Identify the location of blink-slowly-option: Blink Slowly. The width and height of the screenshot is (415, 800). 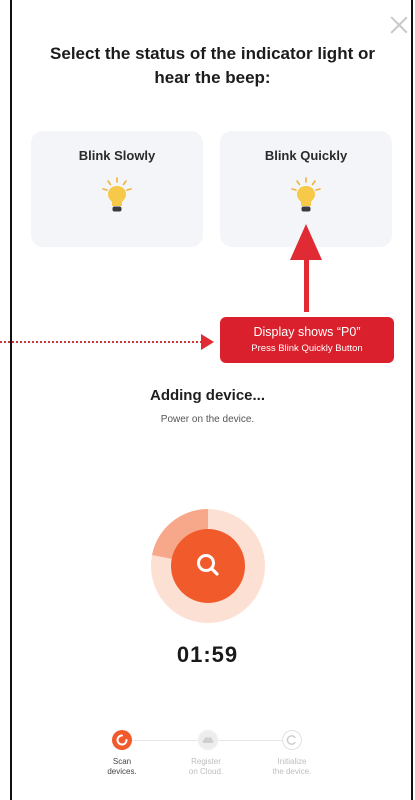
(117, 189).